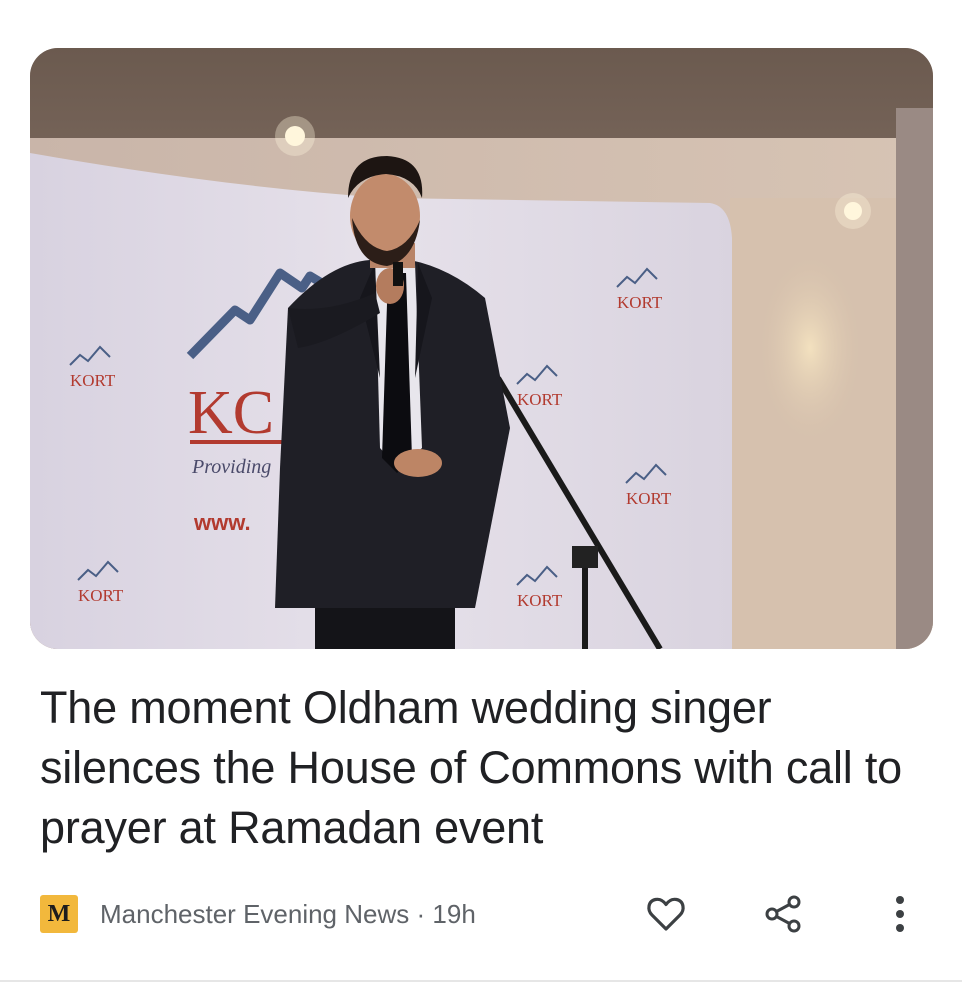  I want to click on card-divider, so click(481, 981).